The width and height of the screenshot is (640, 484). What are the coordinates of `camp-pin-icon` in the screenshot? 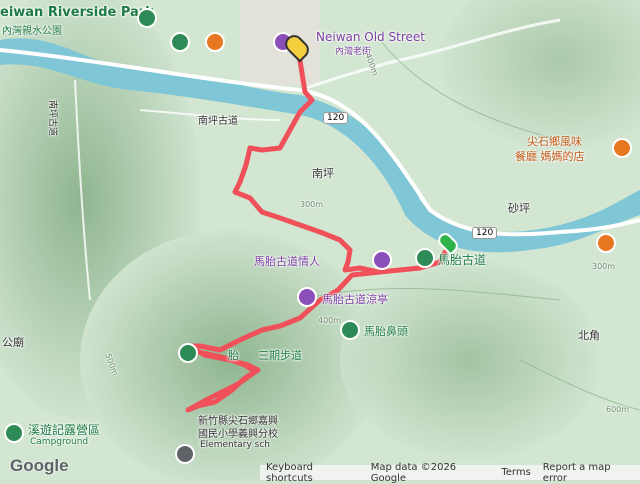 It's located at (14, 433).